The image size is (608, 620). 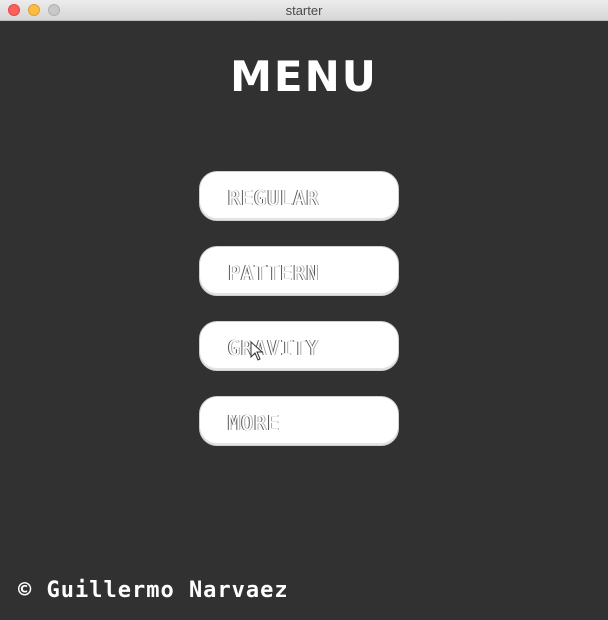 I want to click on pointer-cursor-icon, so click(x=257, y=351).